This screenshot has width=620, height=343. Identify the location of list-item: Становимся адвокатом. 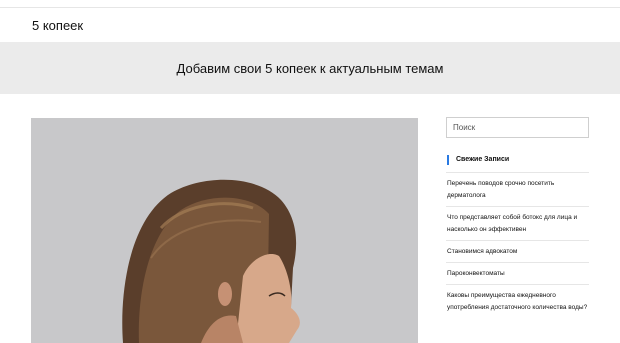
(517, 251).